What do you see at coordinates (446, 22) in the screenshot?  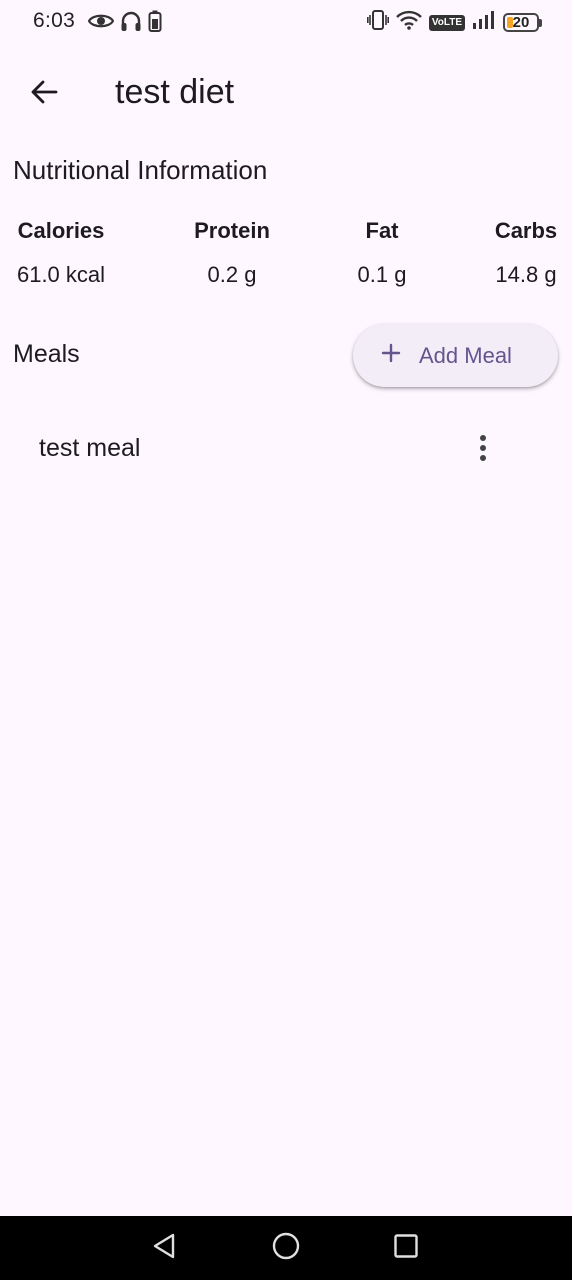 I see `volte-icon: VoLTE` at bounding box center [446, 22].